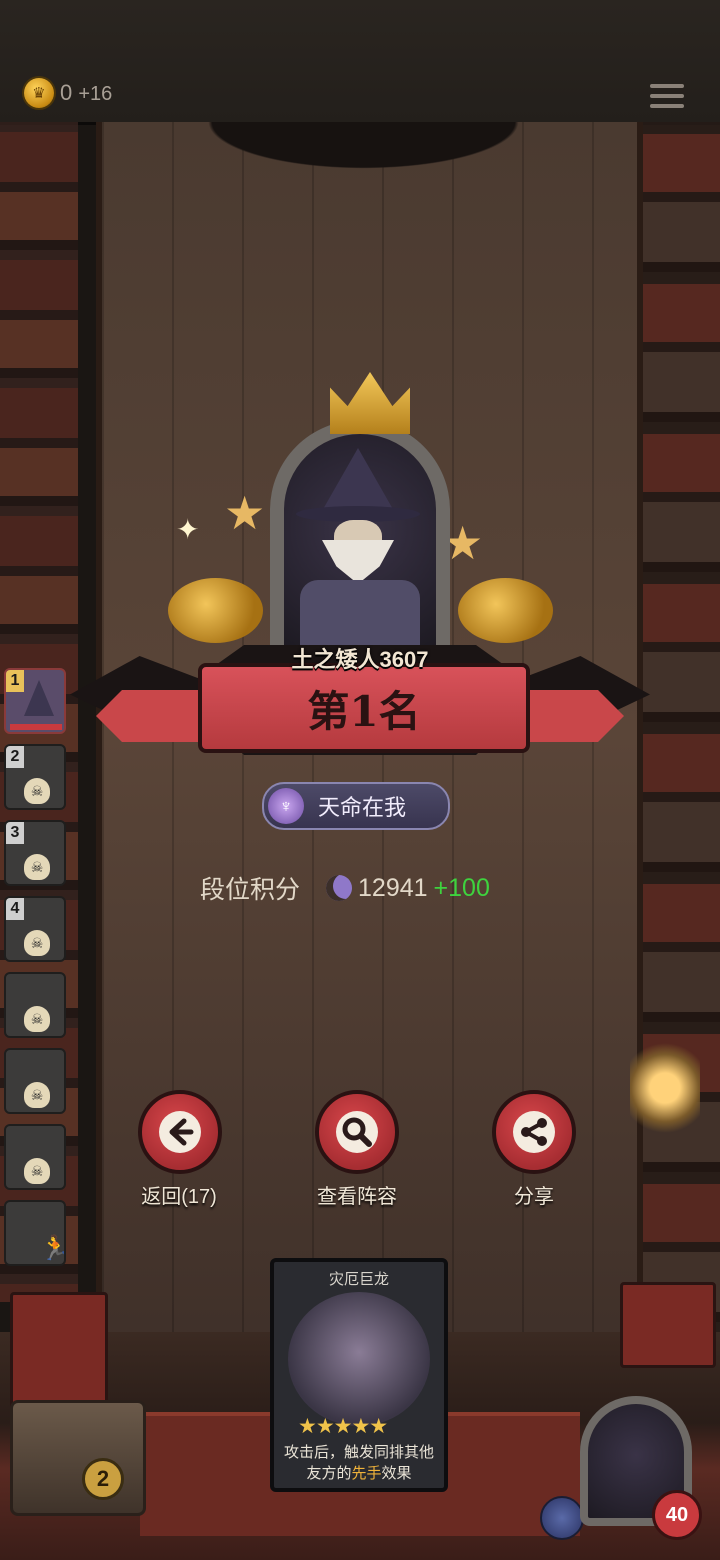 The image size is (720, 1560). Describe the element at coordinates (15, 681) in the screenshot. I see `rank-number: 1` at that location.